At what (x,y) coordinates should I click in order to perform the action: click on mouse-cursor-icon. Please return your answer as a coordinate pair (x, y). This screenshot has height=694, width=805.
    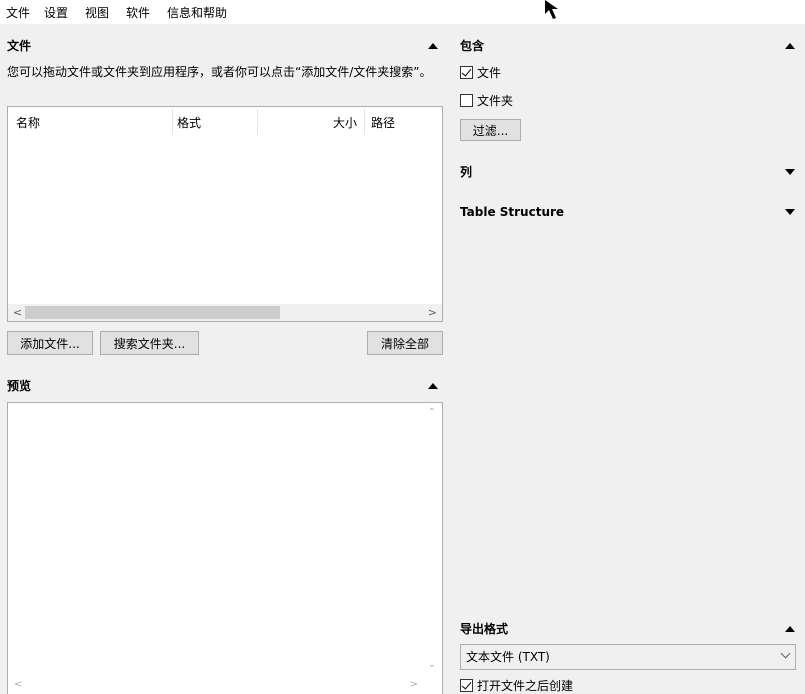
    Looking at the image, I should click on (551, 9).